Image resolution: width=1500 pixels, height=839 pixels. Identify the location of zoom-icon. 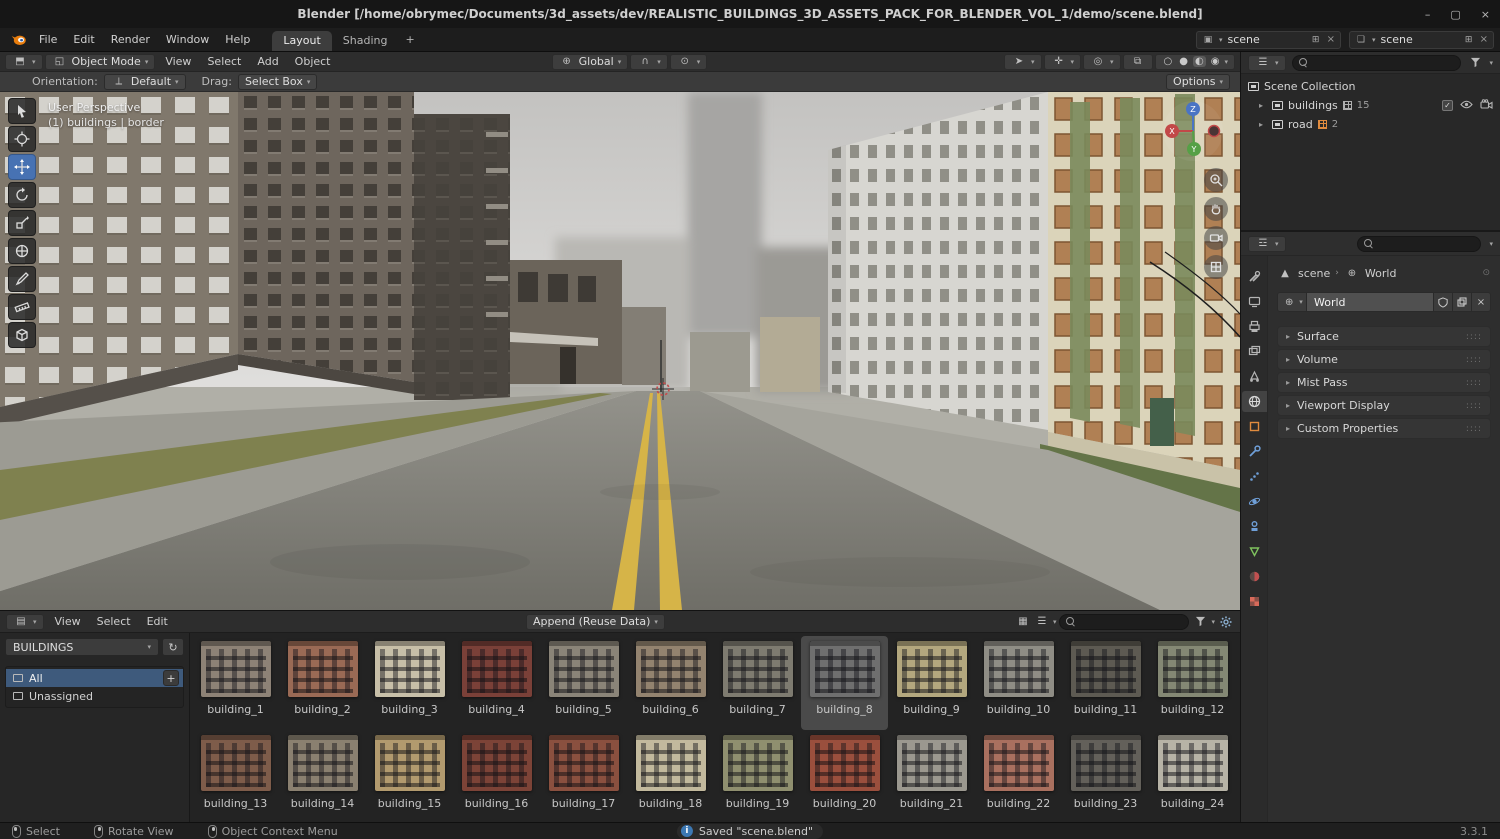
(1216, 180).